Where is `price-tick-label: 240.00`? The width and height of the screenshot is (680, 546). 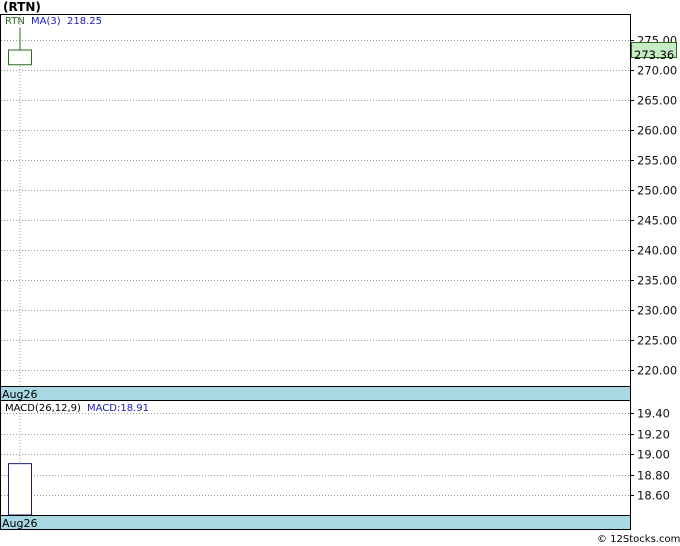
price-tick-label: 240.00 is located at coordinates (657, 251).